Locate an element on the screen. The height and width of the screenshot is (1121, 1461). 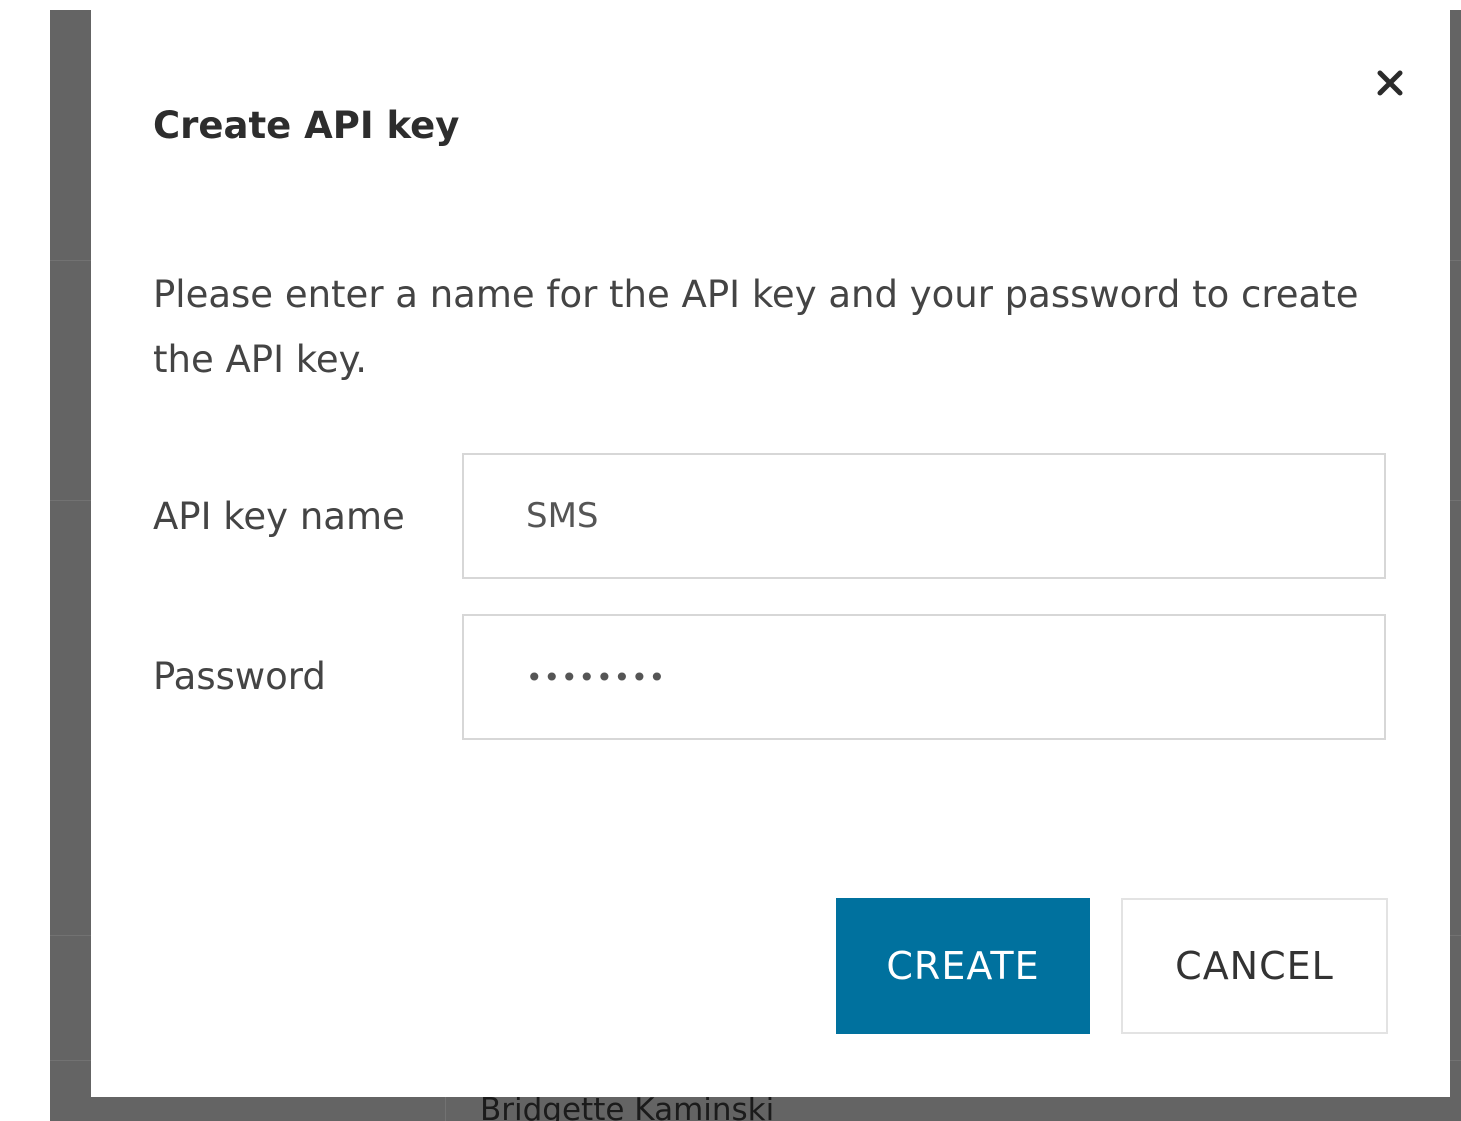
password-input is located at coordinates (924, 677).